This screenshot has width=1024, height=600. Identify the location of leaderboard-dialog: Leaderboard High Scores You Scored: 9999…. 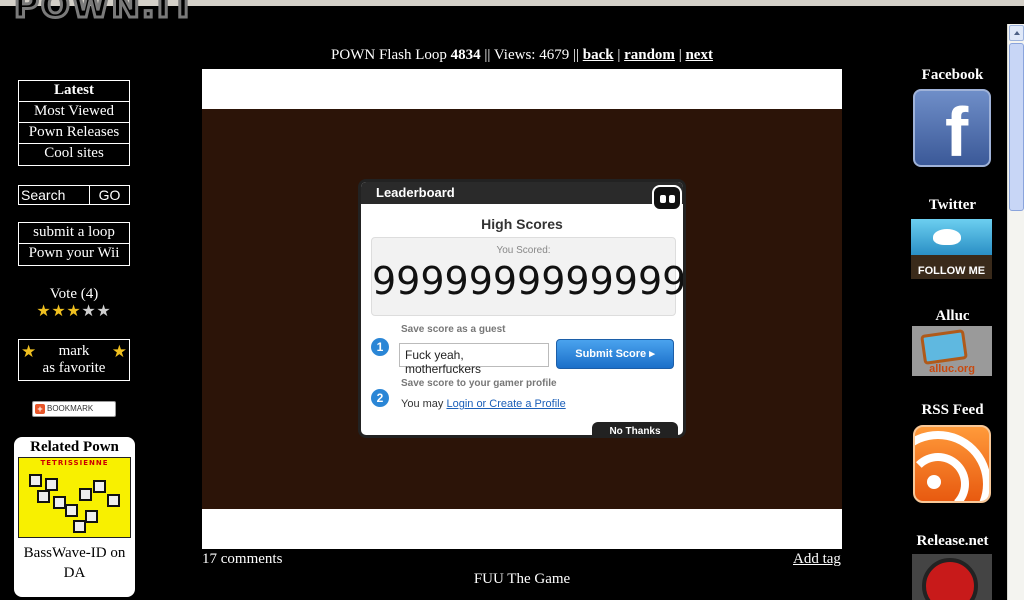
(522, 308).